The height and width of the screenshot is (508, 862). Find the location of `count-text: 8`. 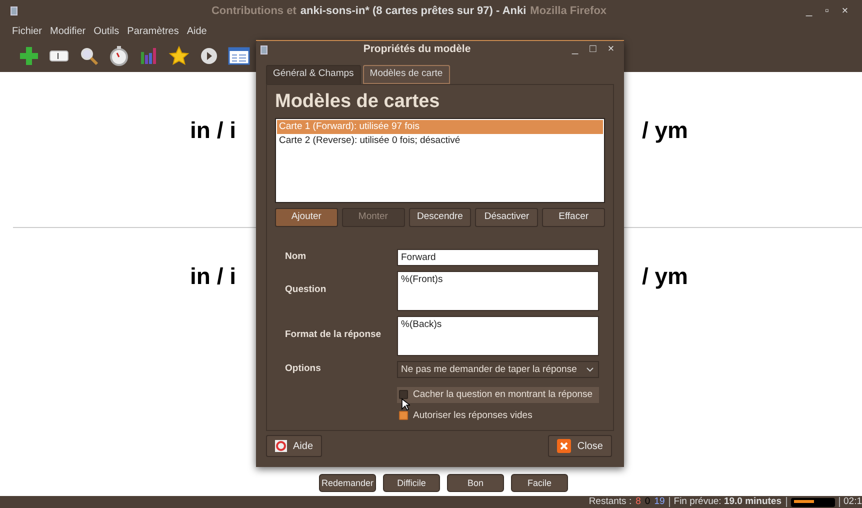

count-text: 8 is located at coordinates (638, 501).